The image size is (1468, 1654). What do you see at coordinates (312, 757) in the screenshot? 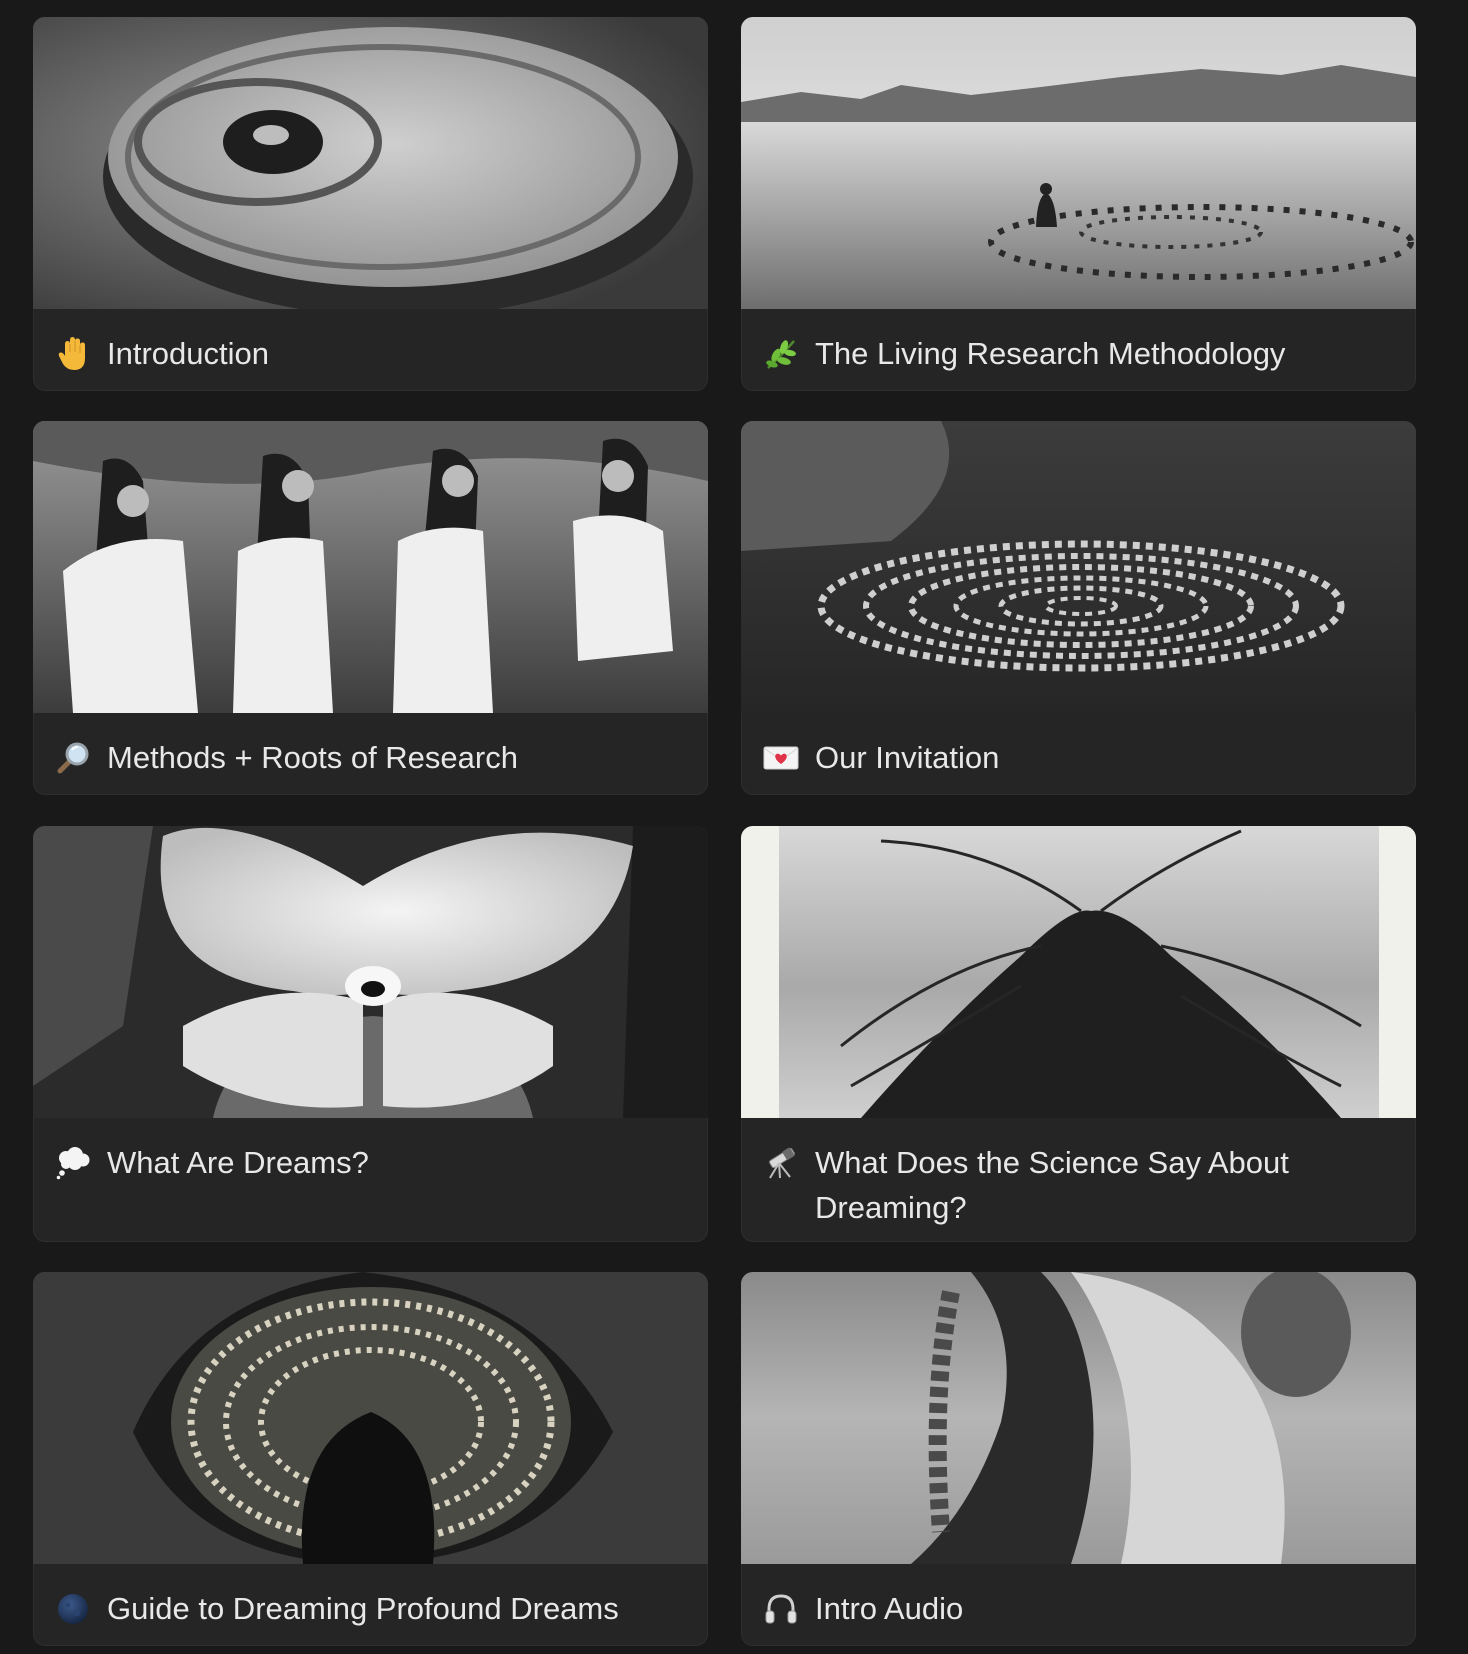
I see `card-title: Methods + Roots of Research` at bounding box center [312, 757].